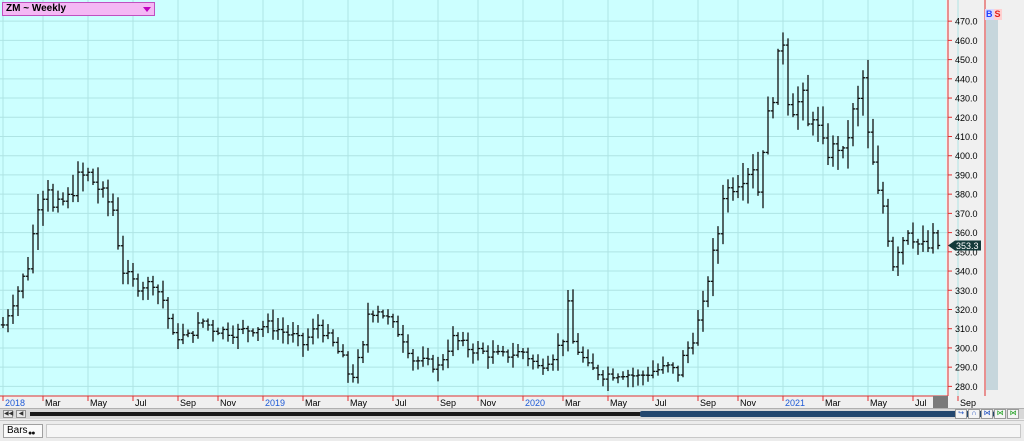  Describe the element at coordinates (32, 433) in the screenshot. I see `bars-tab-icon: ●●` at that location.